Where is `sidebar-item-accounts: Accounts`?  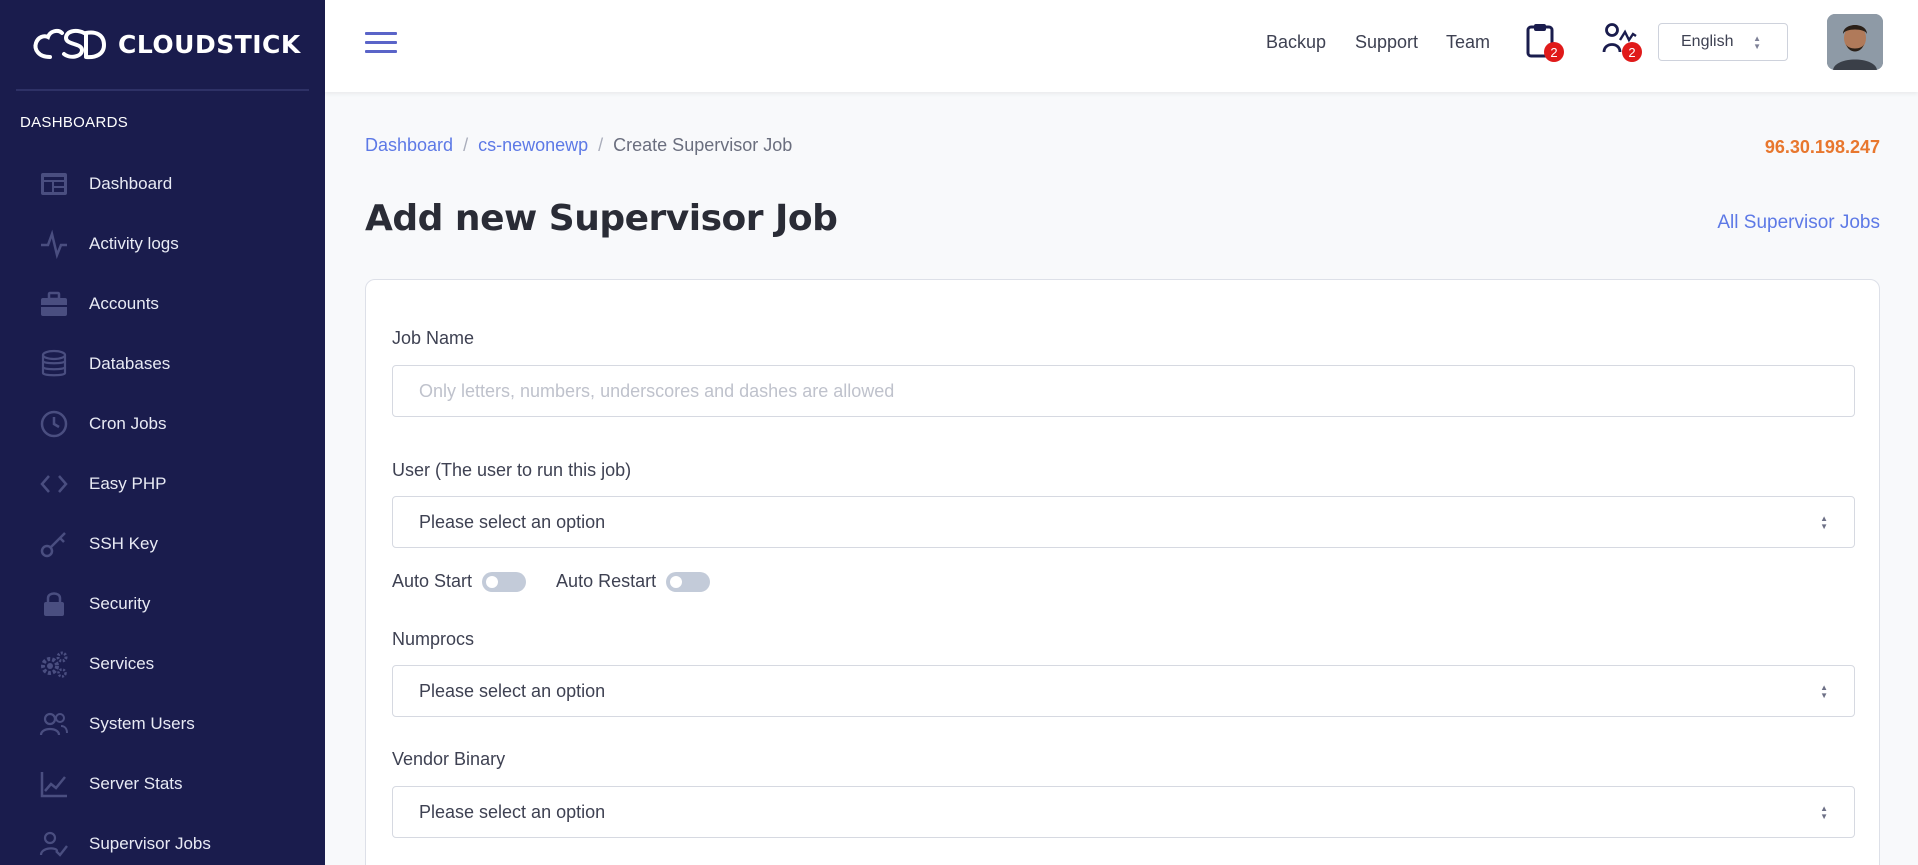
sidebar-item-accounts: Accounts is located at coordinates (162, 304).